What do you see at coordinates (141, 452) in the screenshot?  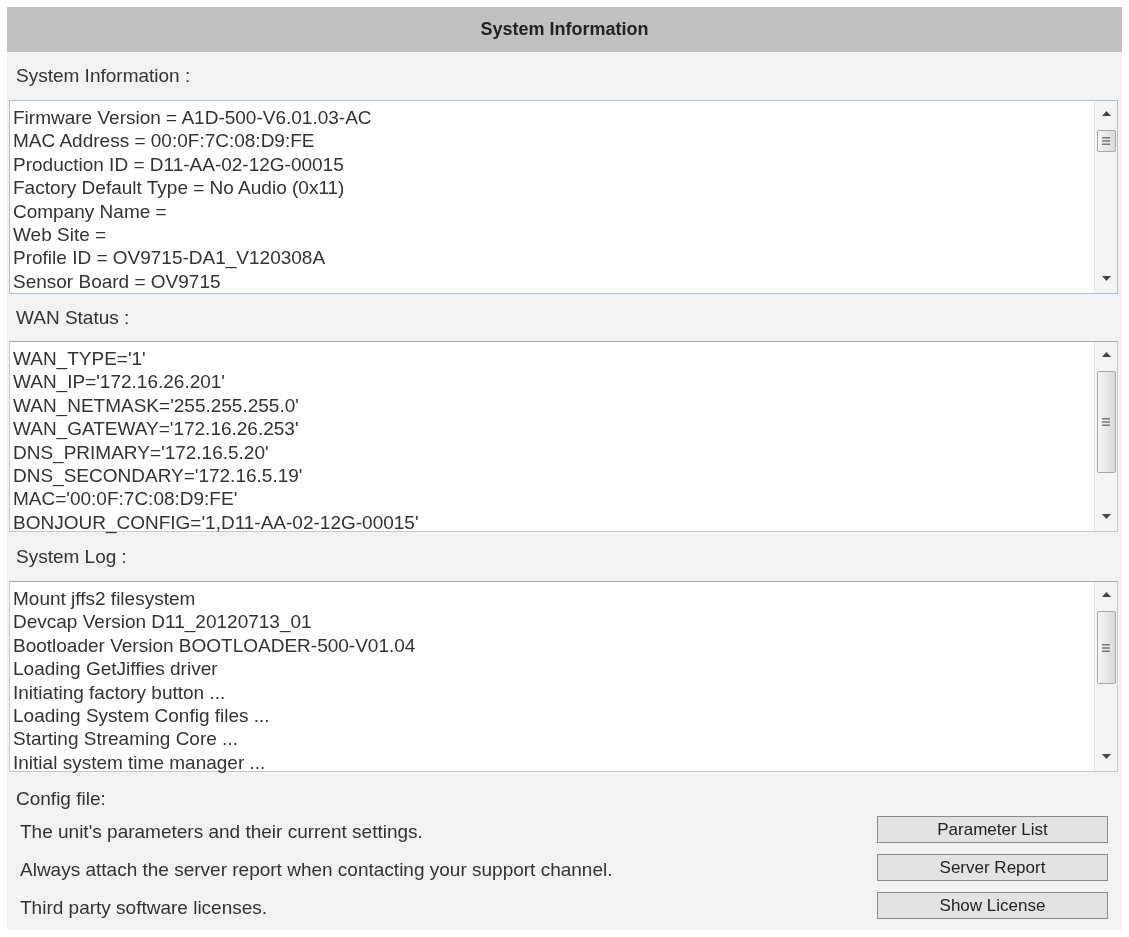 I see `text-line: DNS_PRIMARY='172.16.5.20'` at bounding box center [141, 452].